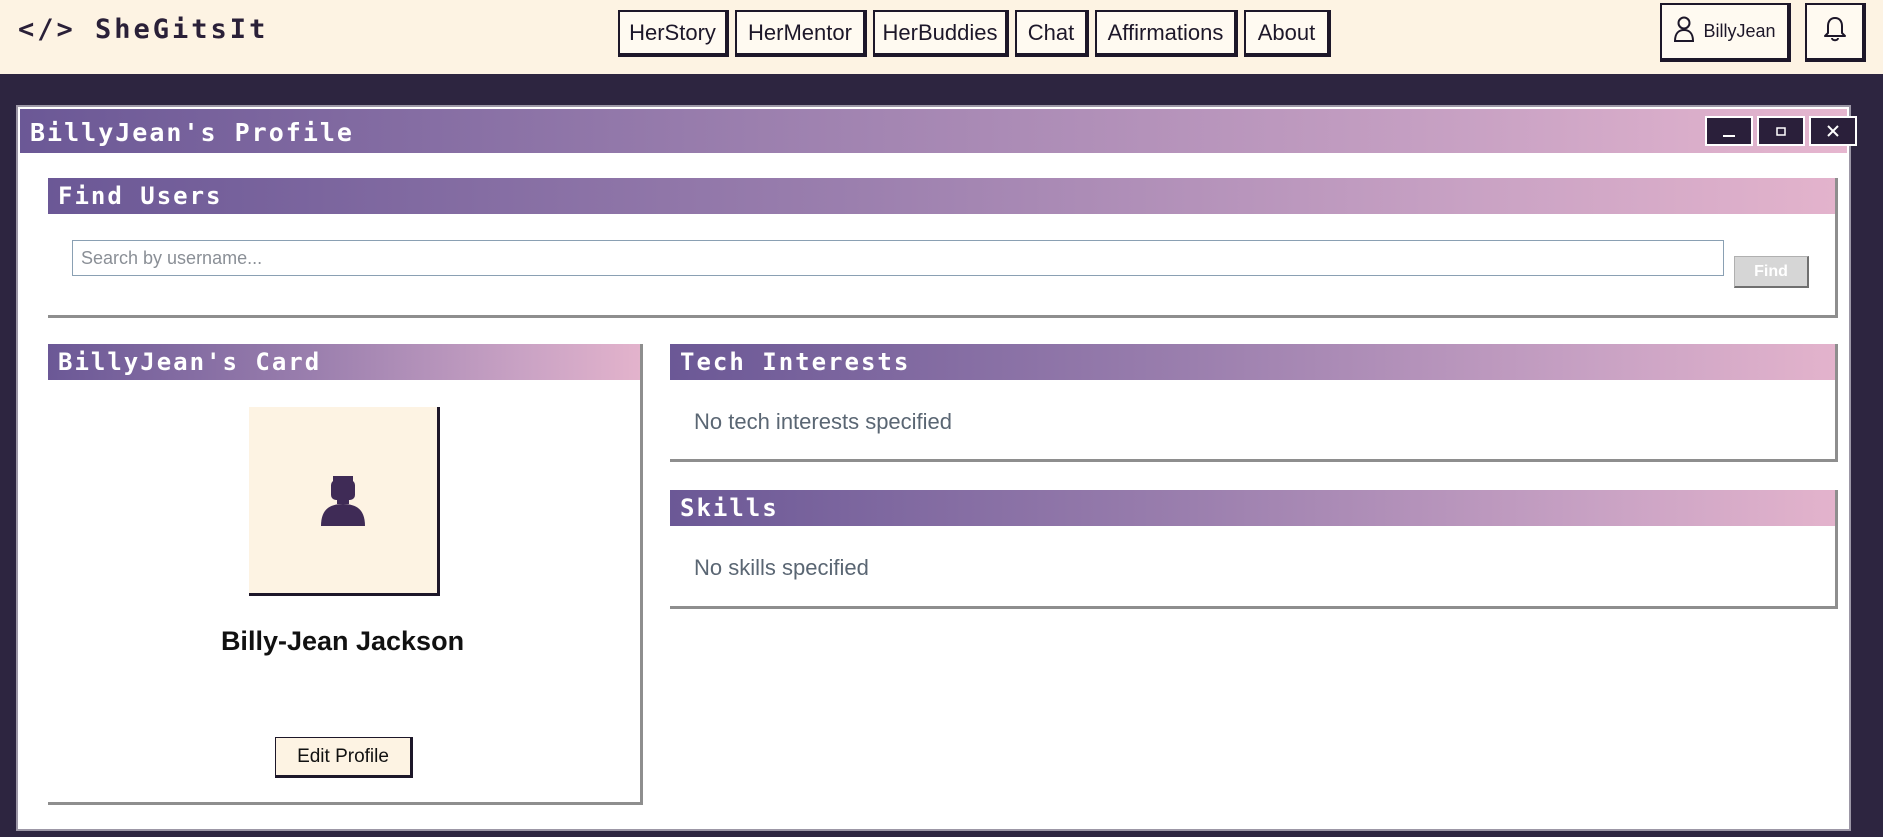 The image size is (1883, 837). I want to click on bell-icon, so click(1835, 31).